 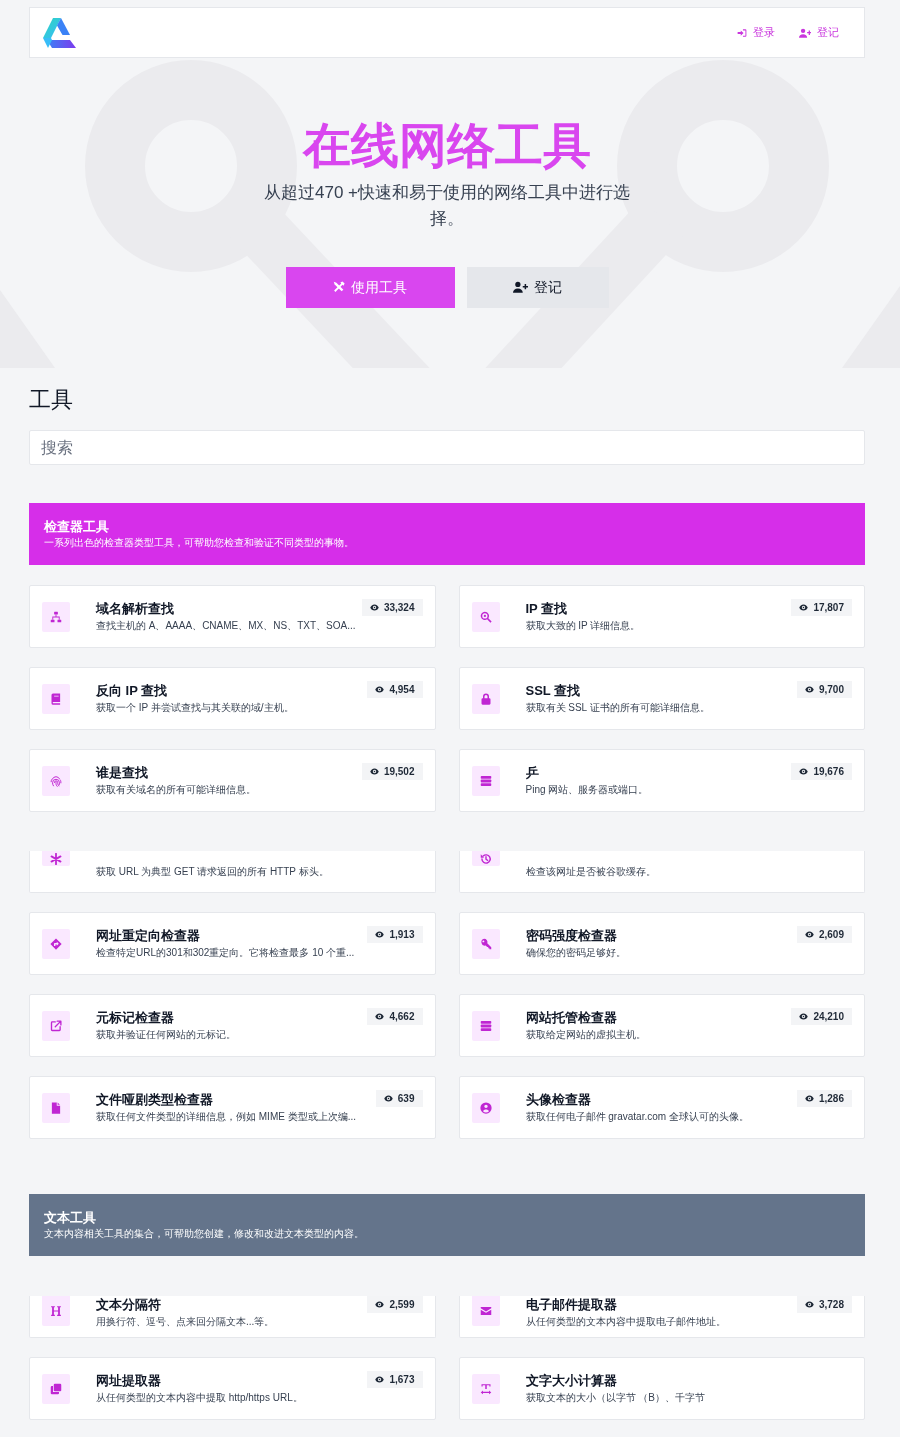 I want to click on tool-description: 获取有关域名的所有可能详细信息。, so click(x=176, y=790).